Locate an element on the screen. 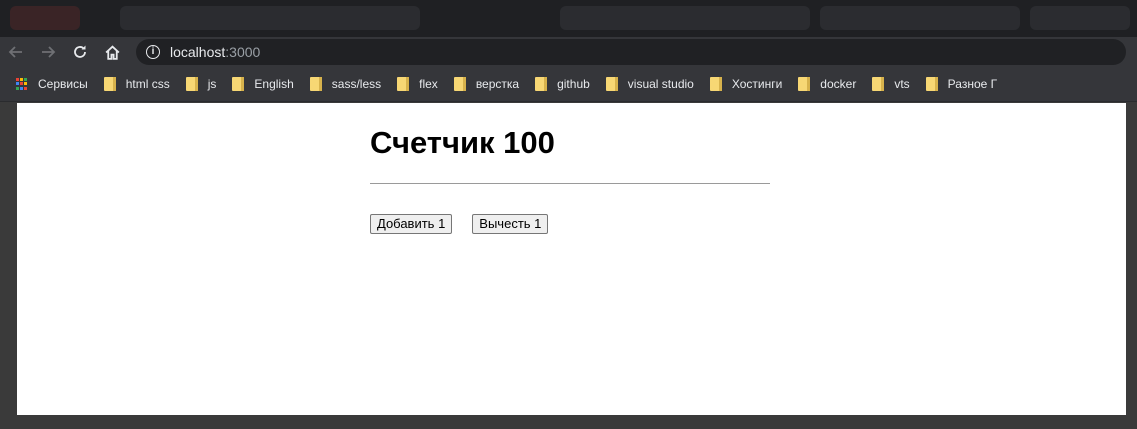 The image size is (1137, 429). bookmark-verstka: верстка is located at coordinates (486, 84).